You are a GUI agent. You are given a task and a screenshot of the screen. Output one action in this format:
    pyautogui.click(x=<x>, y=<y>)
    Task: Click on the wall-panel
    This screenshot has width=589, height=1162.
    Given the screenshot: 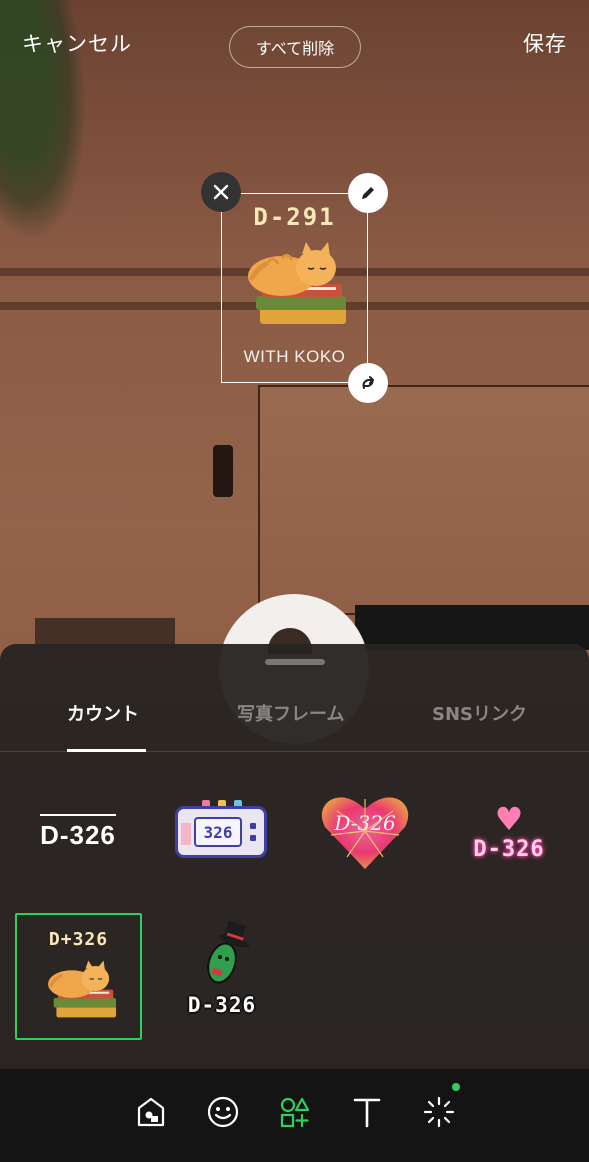 What is the action you would take?
    pyautogui.click(x=423, y=500)
    